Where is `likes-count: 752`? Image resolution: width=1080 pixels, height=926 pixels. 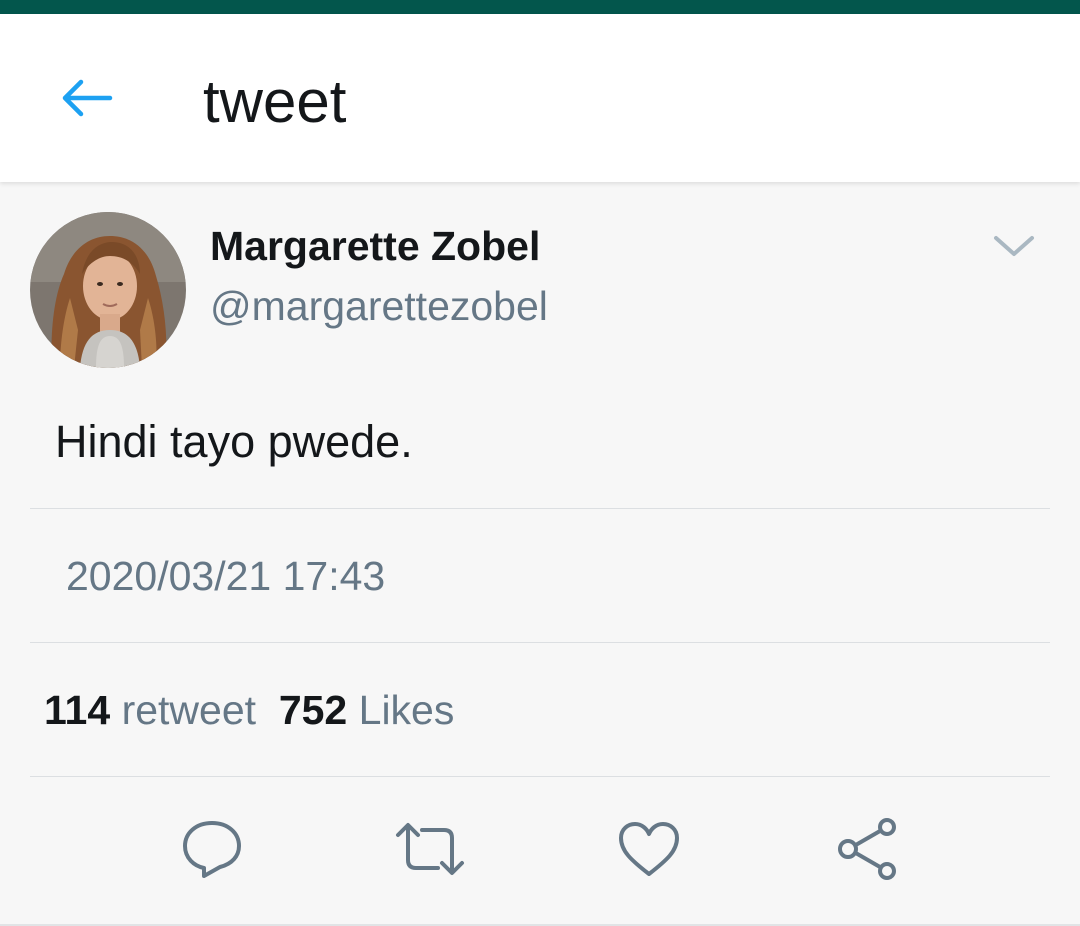 likes-count: 752 is located at coordinates (313, 710).